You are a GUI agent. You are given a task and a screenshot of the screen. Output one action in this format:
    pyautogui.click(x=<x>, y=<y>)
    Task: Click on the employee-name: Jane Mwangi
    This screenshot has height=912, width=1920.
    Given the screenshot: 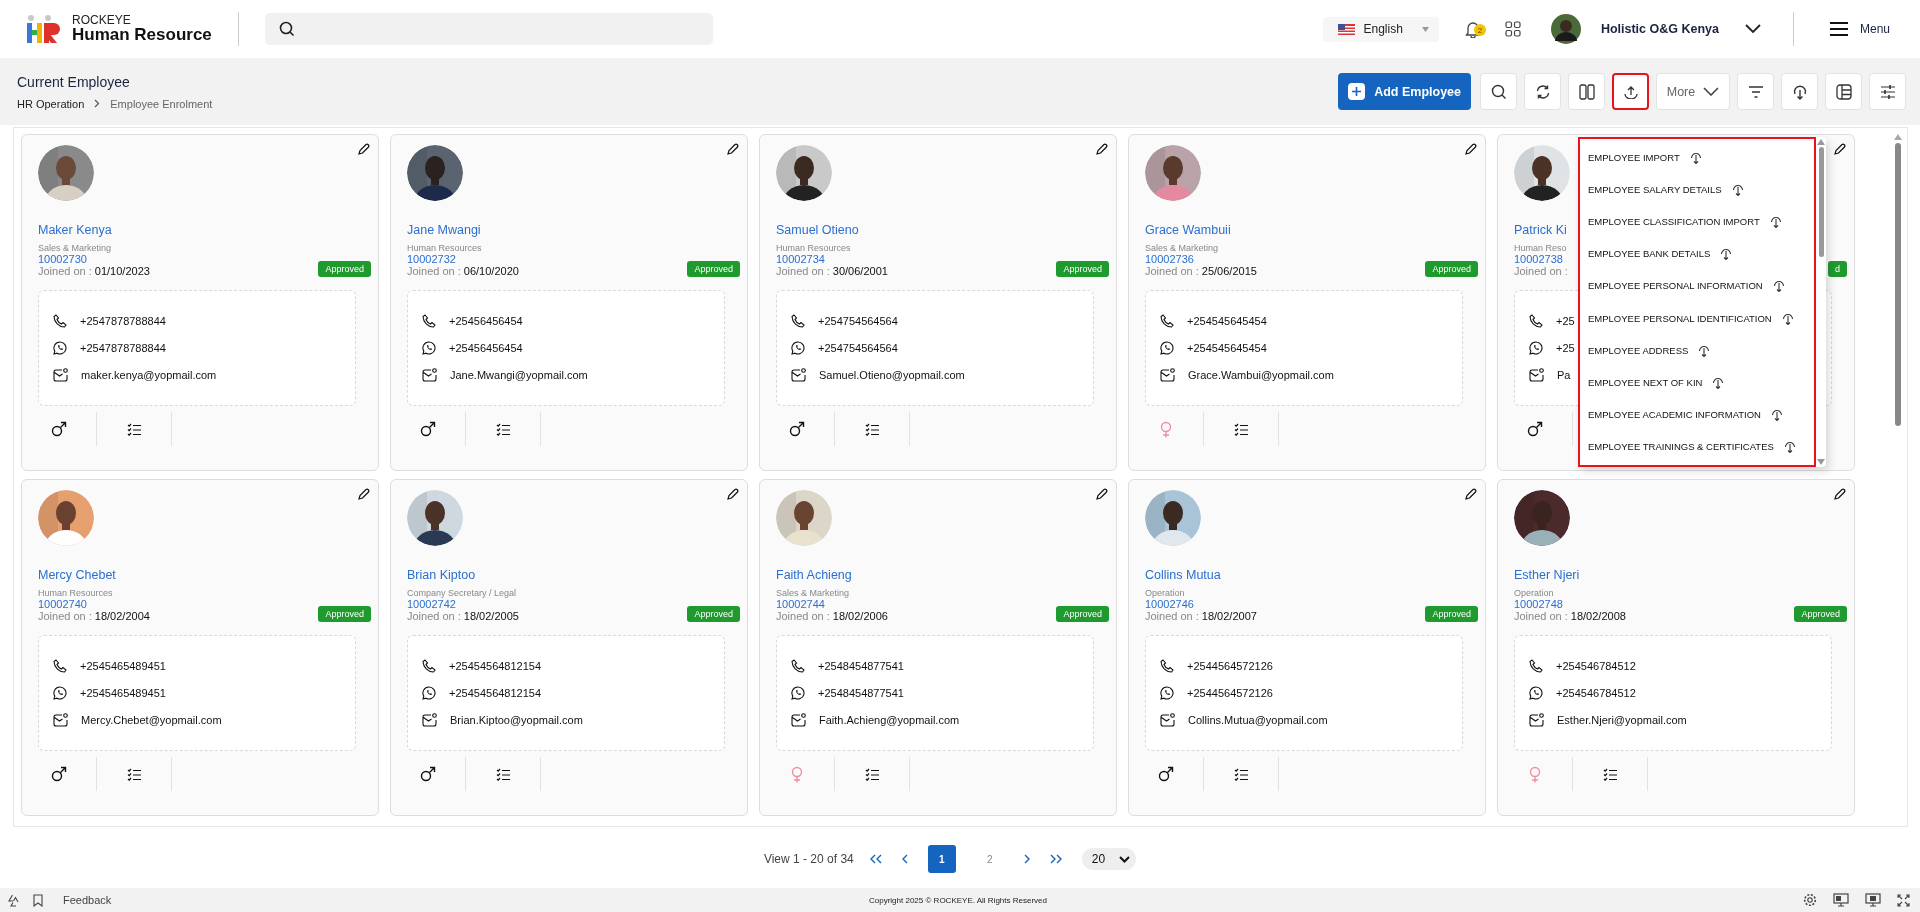 What is the action you would take?
    pyautogui.click(x=573, y=230)
    